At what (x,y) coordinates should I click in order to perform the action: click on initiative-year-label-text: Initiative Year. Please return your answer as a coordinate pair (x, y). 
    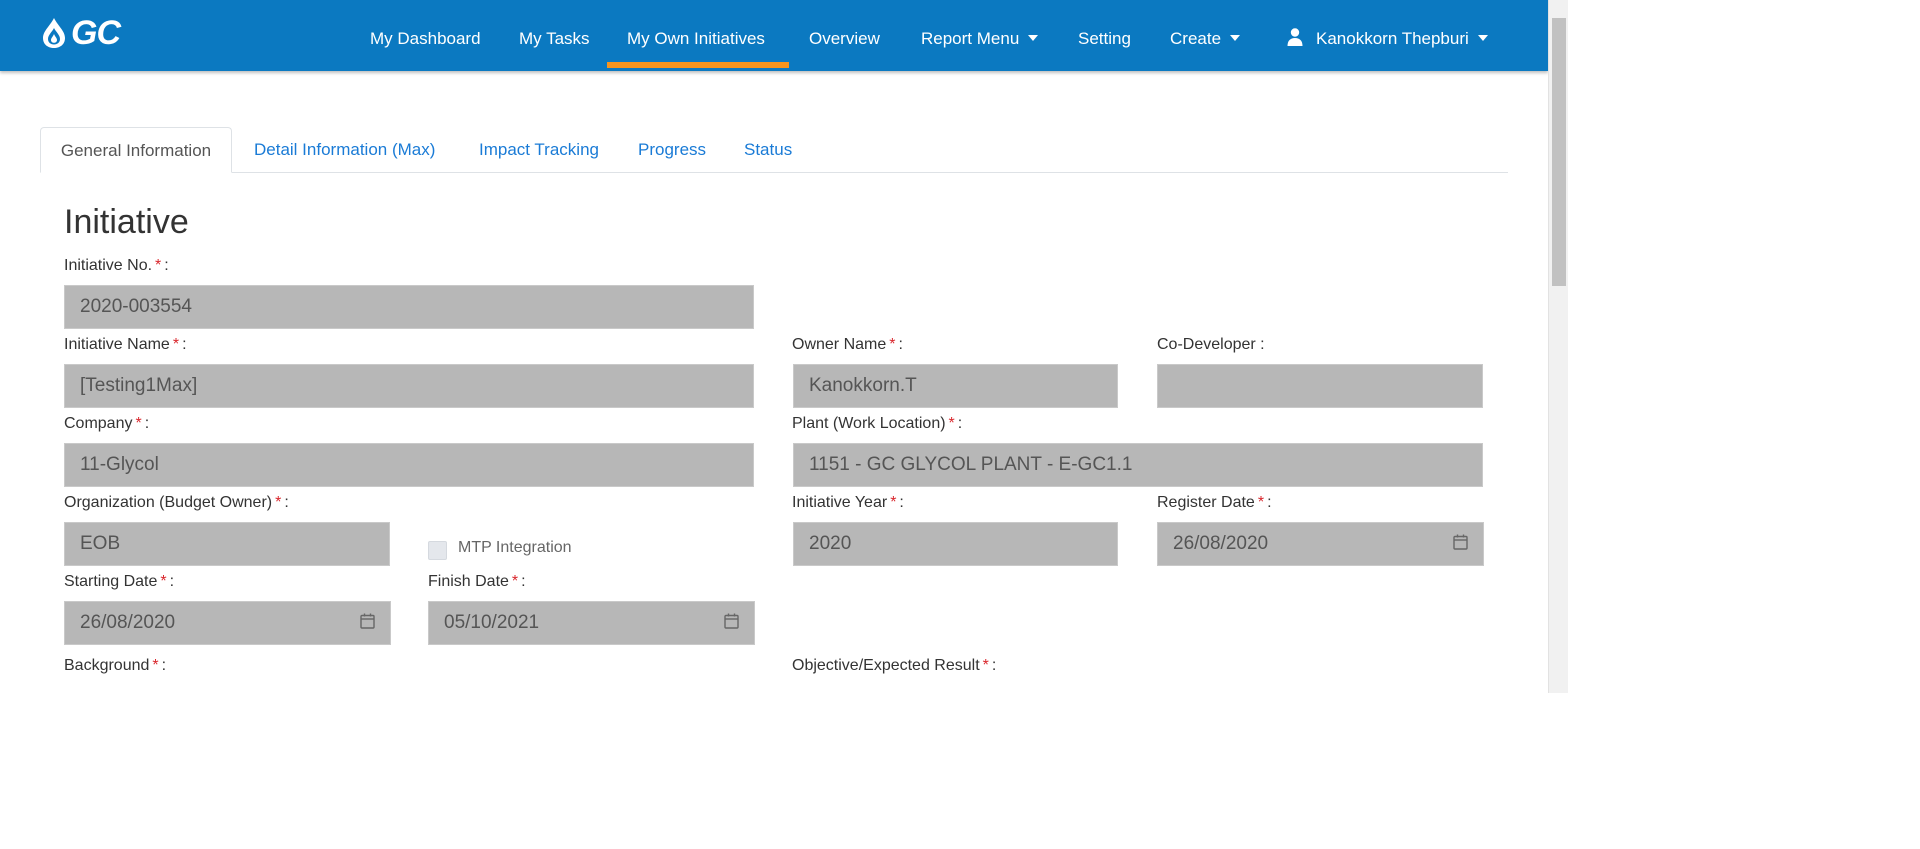
    Looking at the image, I should click on (840, 502).